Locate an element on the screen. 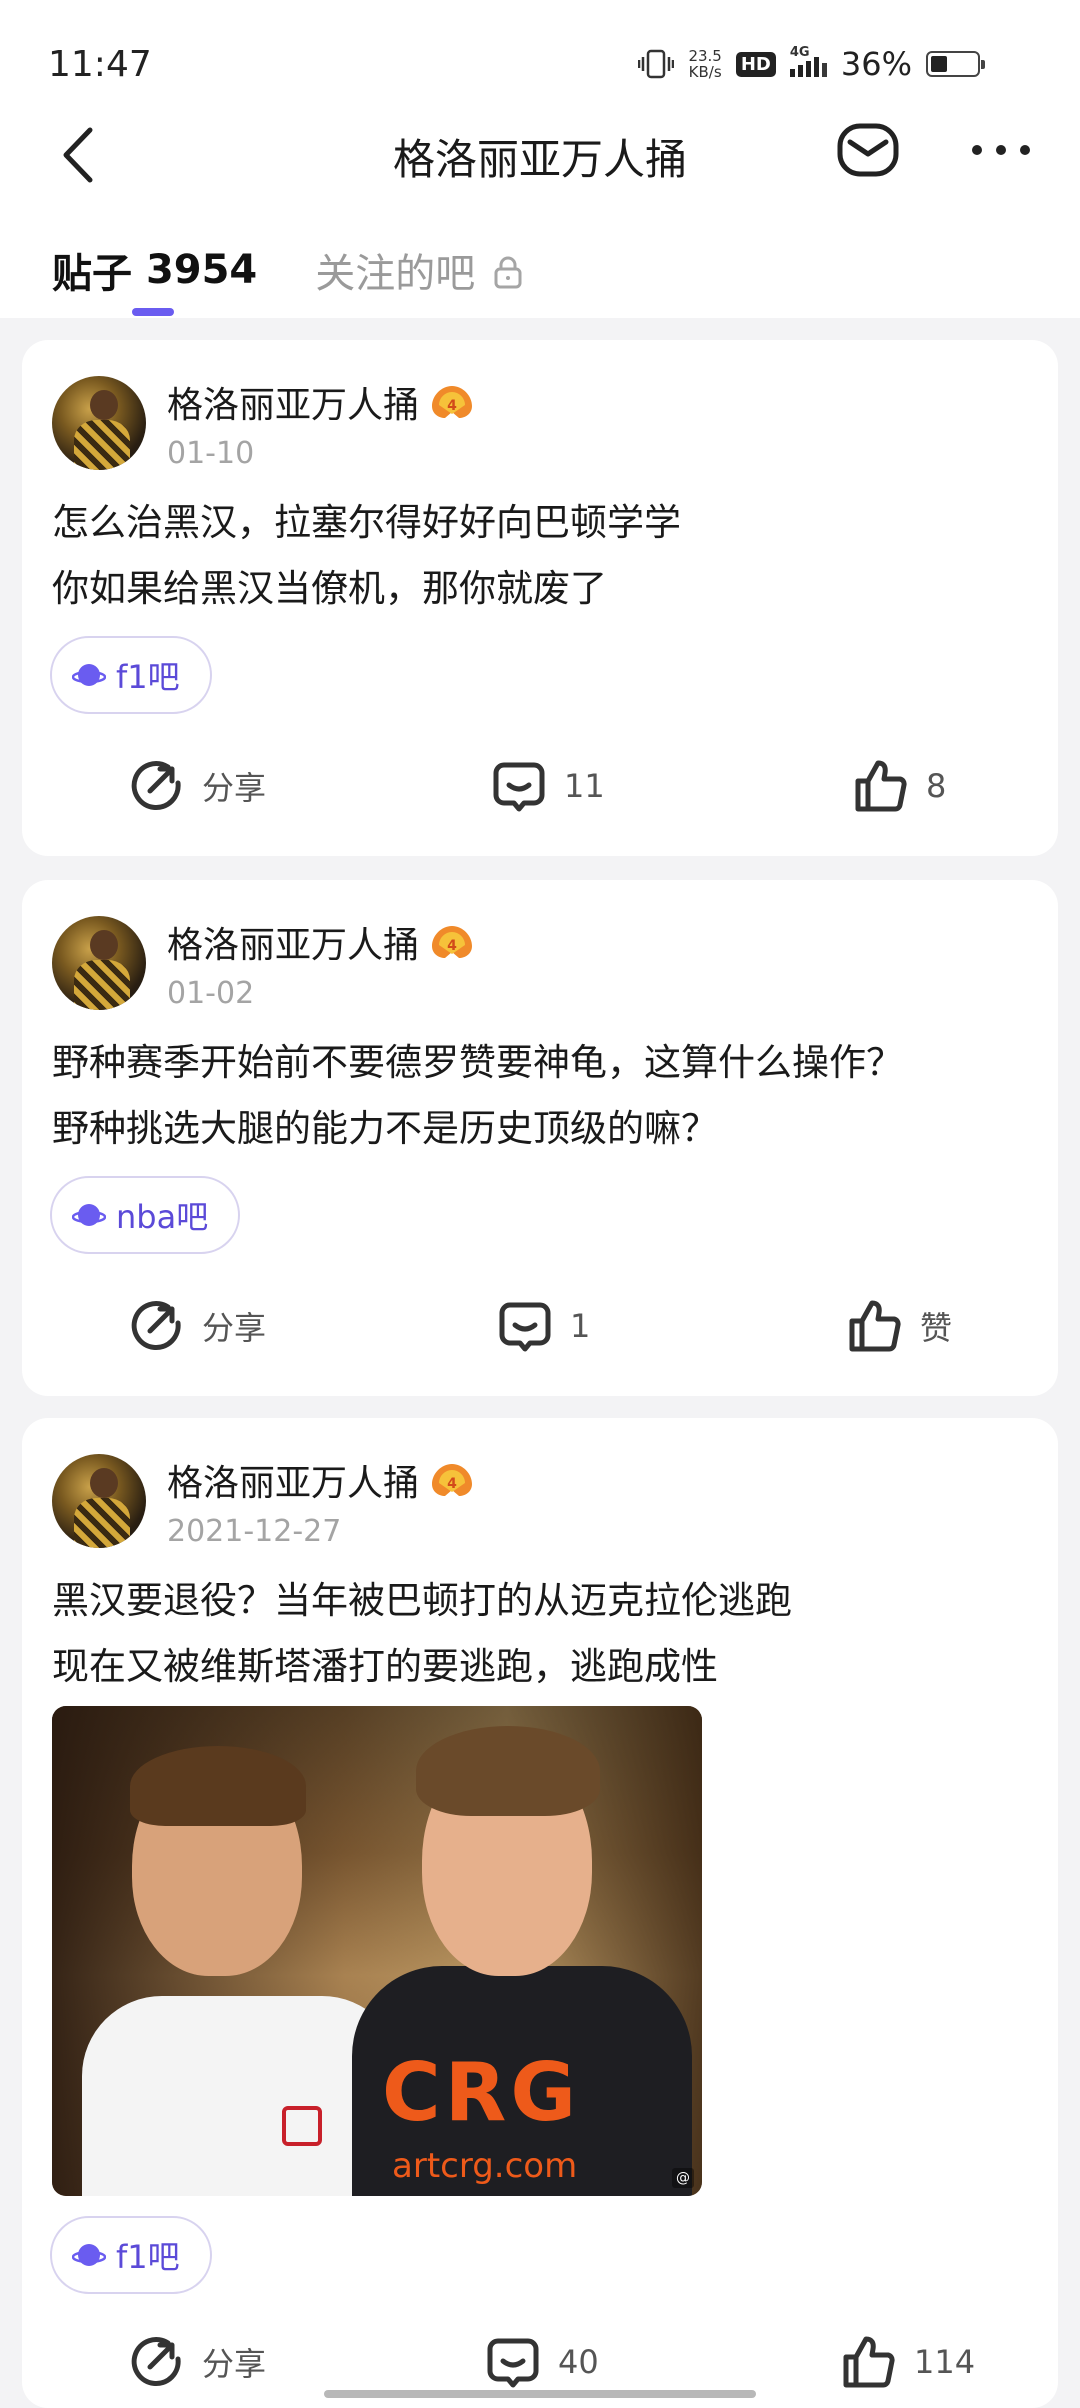  like-button: 8 is located at coordinates (900, 786).